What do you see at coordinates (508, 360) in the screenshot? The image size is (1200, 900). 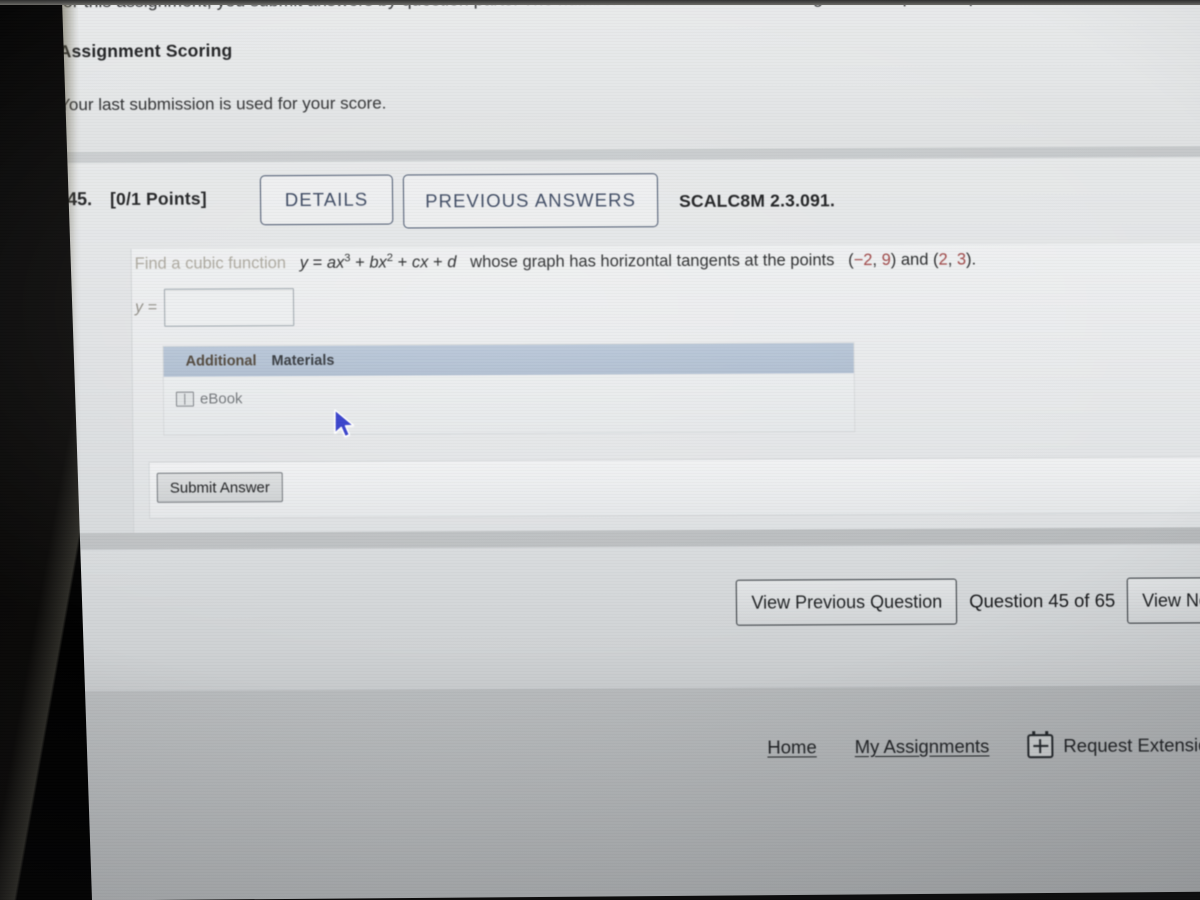 I see `additional-materials-header: Additional Materials` at bounding box center [508, 360].